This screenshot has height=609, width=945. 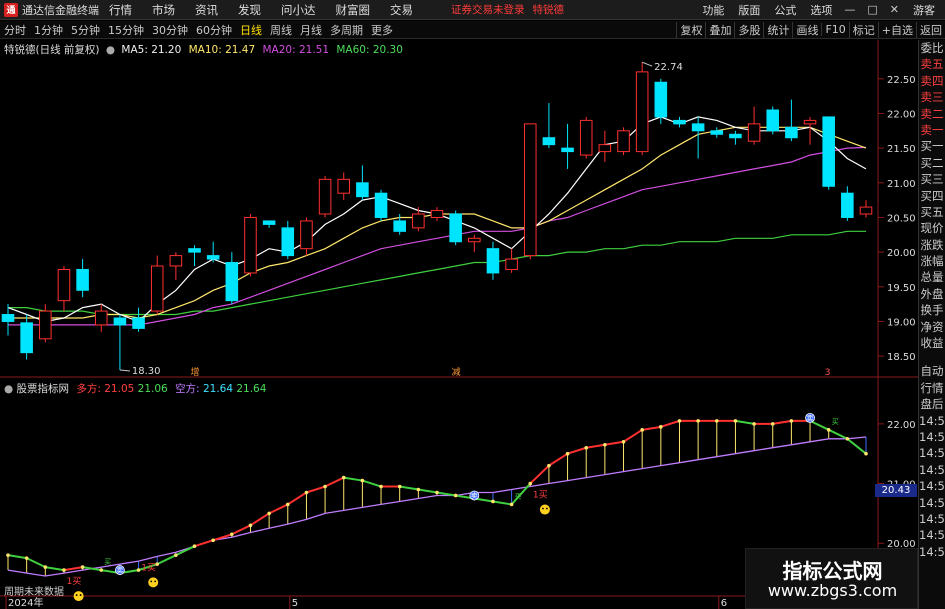 I want to click on side-turnover: 换手, so click(x=932, y=310).